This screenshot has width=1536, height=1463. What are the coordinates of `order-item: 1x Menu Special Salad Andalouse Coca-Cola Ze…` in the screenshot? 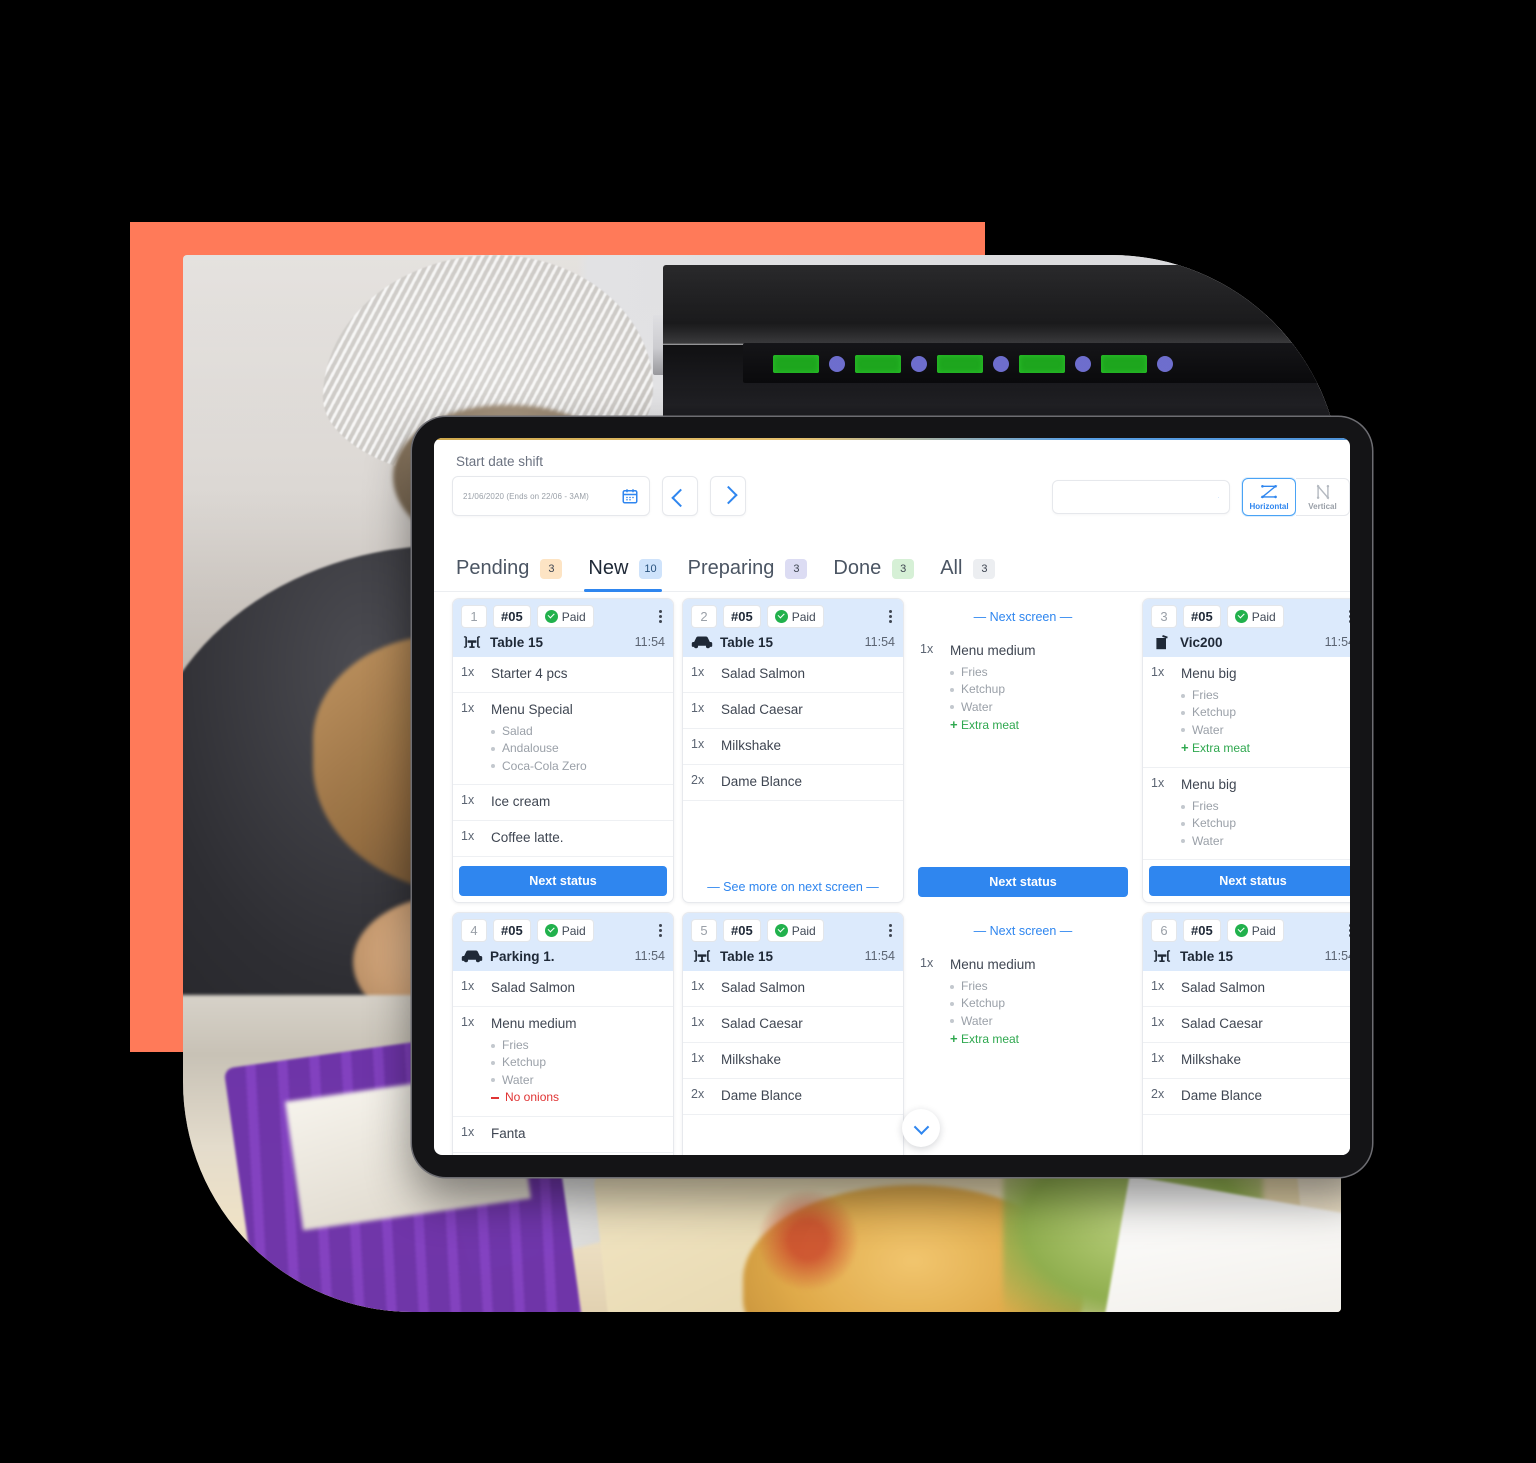 It's located at (563, 739).